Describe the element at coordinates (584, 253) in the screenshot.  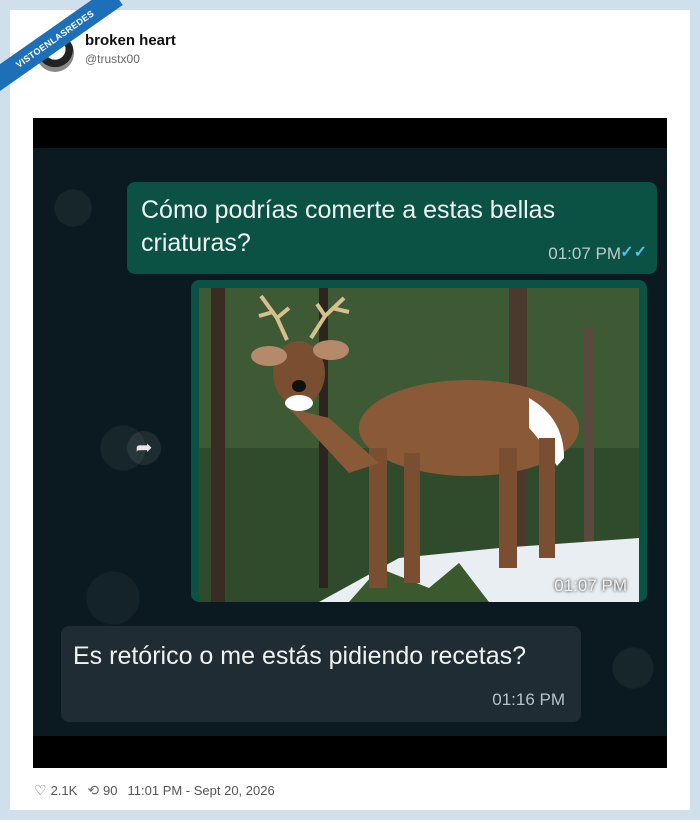
I see `outgoing-message-time: 01:07 PM` at that location.